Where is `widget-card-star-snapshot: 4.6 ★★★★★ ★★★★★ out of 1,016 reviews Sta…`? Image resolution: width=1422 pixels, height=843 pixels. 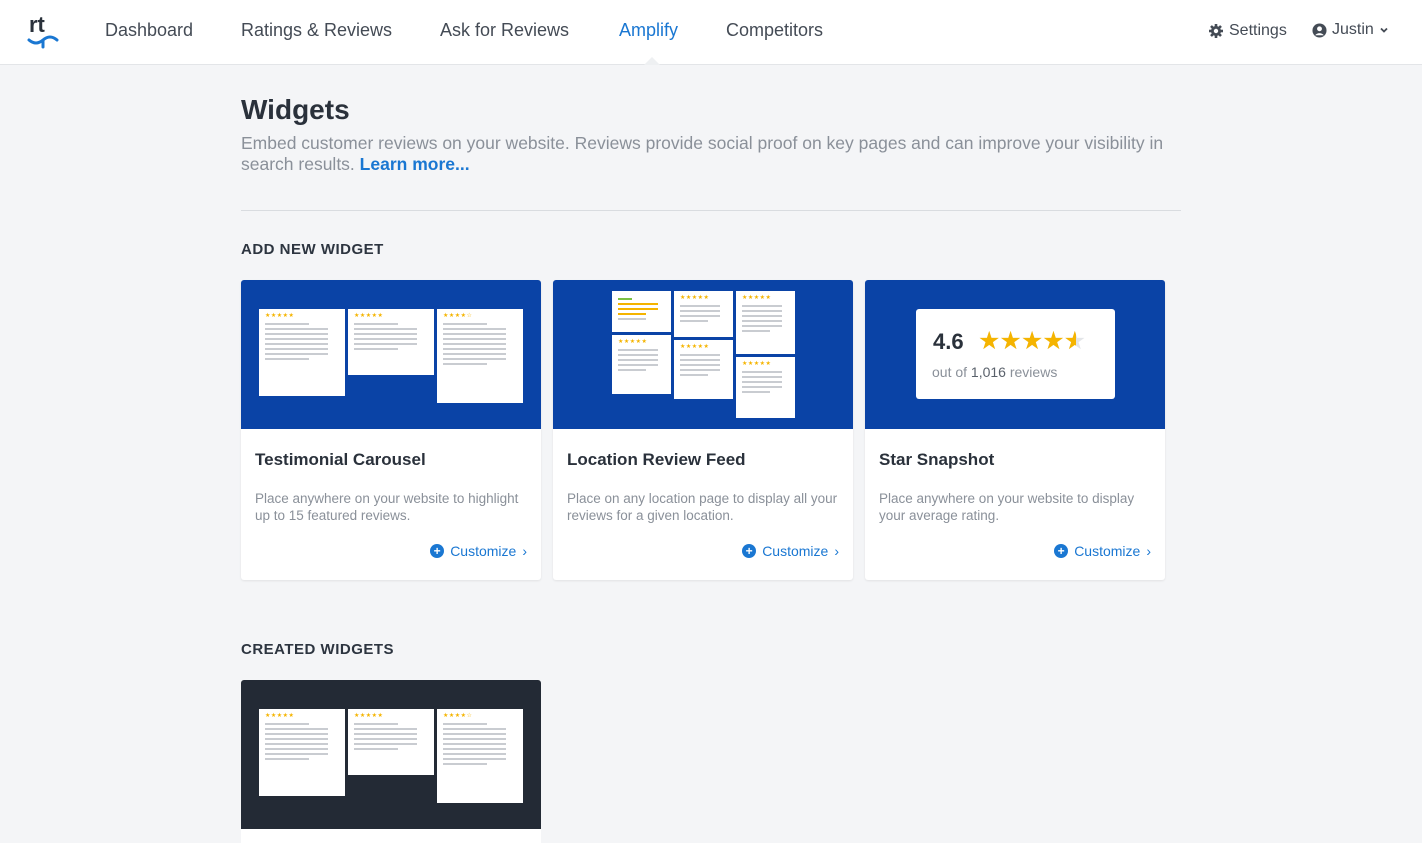
widget-card-star-snapshot: 4.6 ★★★★★ ★★★★★ out of 1,016 reviews Sta… is located at coordinates (1015, 430).